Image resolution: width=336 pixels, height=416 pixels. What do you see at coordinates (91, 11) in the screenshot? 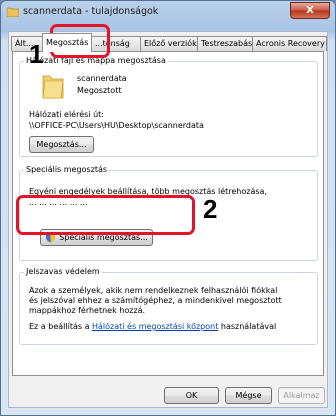
I see `window-title: scannerdata - tulajdonságok` at bounding box center [91, 11].